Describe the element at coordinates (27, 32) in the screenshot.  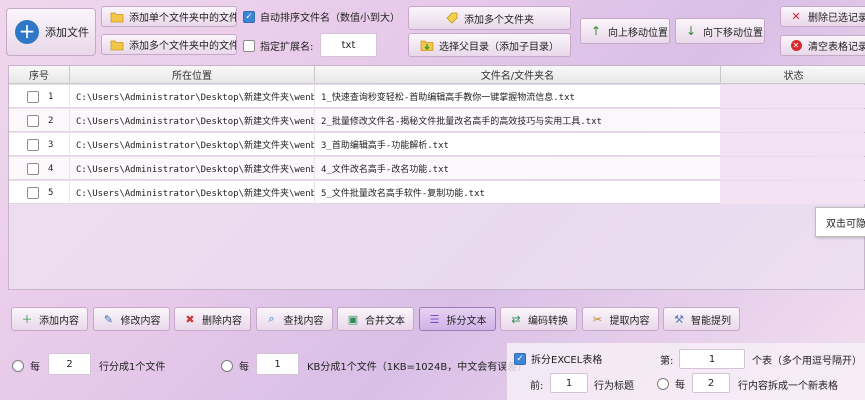
I see `add-icon: +` at that location.